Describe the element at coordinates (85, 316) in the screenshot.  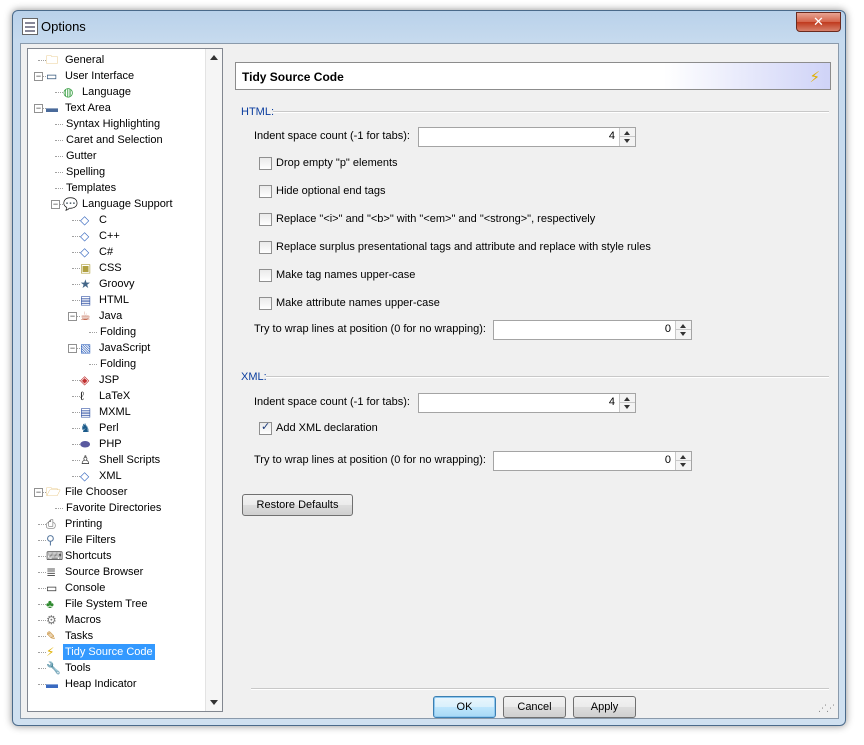
I see `java-cup-icon: ☕` at that location.